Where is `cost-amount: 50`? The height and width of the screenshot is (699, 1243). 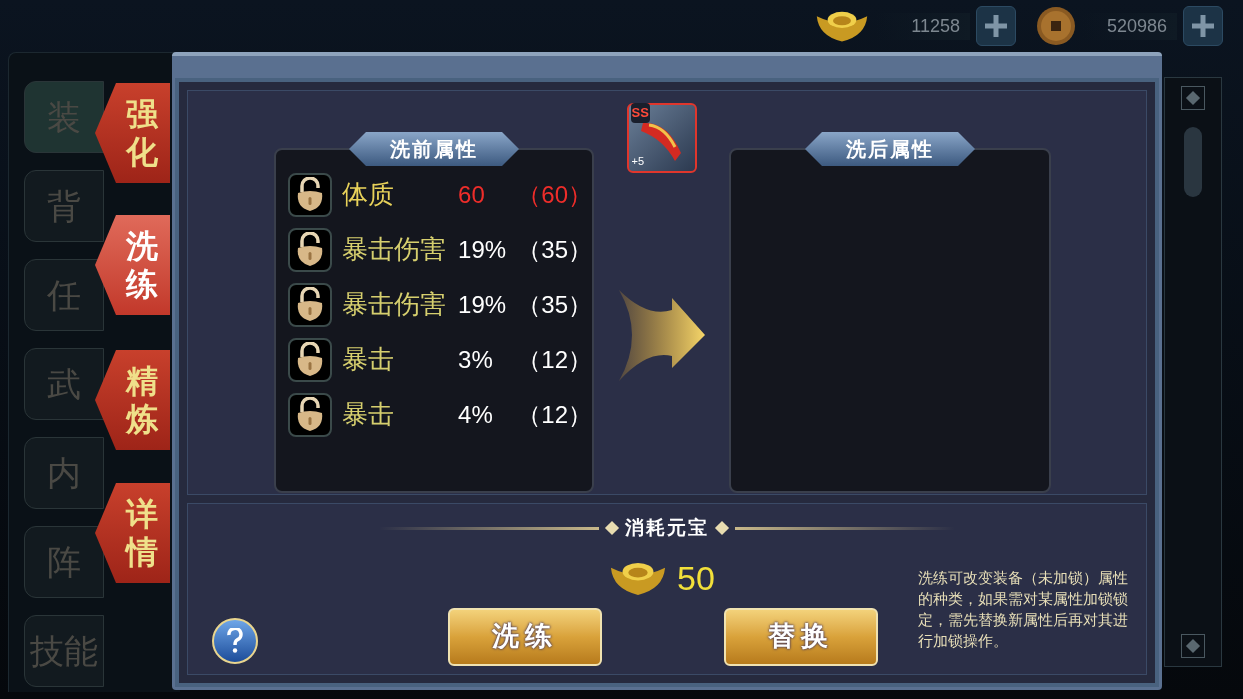 cost-amount: 50 is located at coordinates (696, 578).